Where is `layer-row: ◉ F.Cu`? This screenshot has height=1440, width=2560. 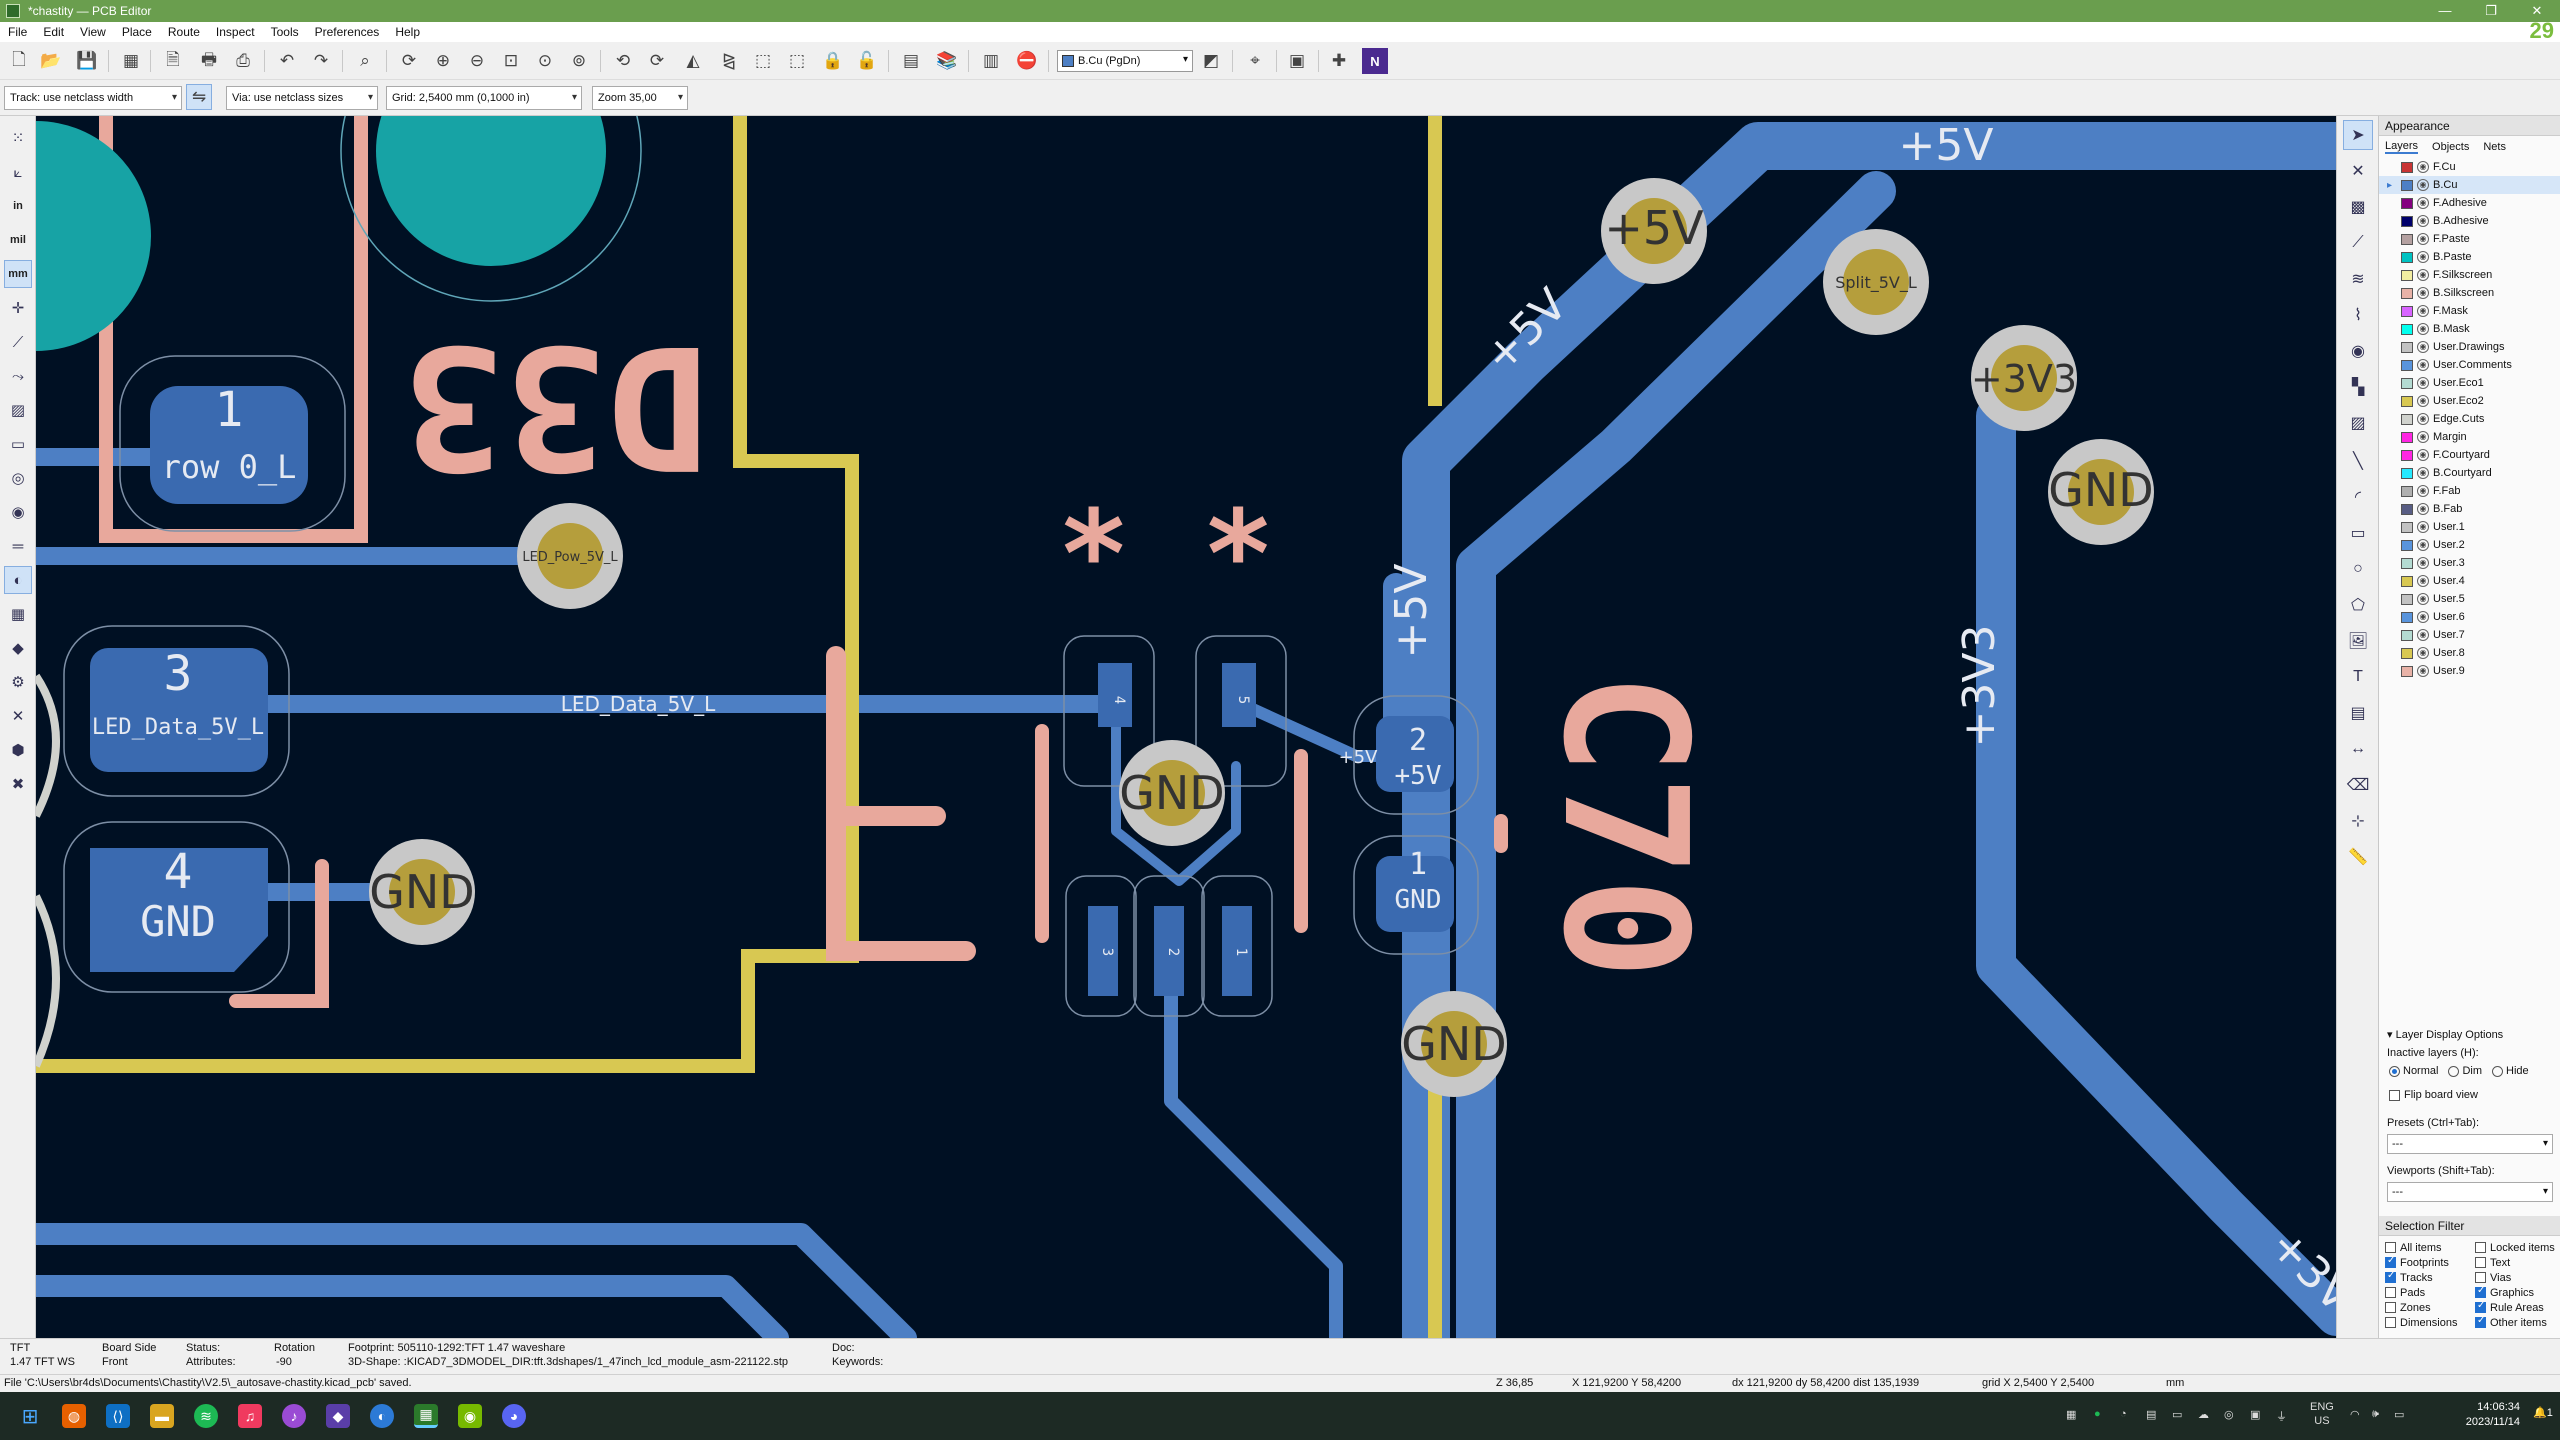
layer-row: ◉ F.Cu is located at coordinates (2469, 167).